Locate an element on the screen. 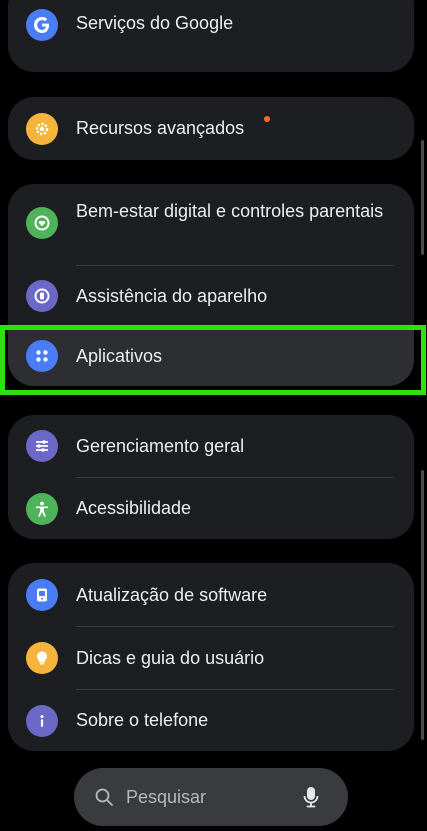 The height and width of the screenshot is (831, 427). device-care-icon is located at coordinates (42, 296).